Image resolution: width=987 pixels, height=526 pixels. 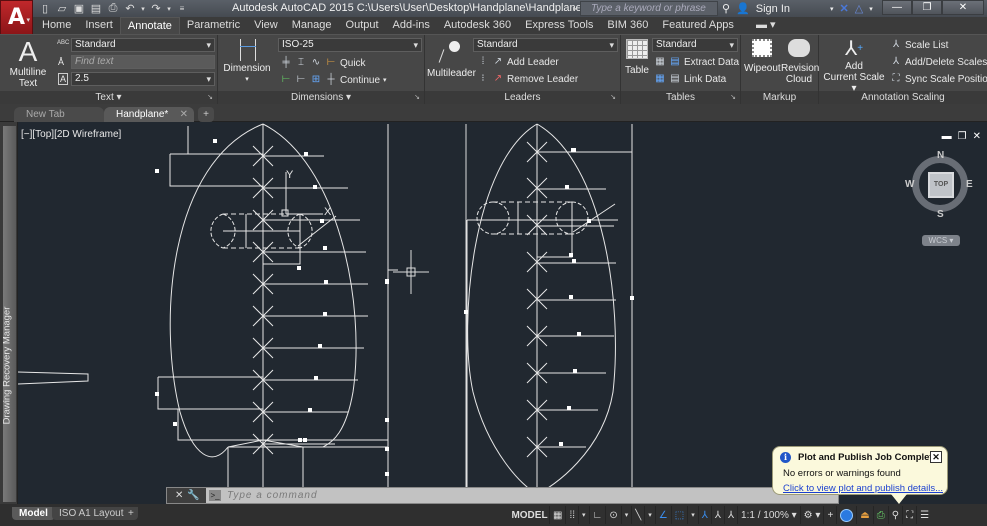 What do you see at coordinates (832, 9) in the screenshot?
I see `sign-in-dropdown-icon: ▾` at bounding box center [832, 9].